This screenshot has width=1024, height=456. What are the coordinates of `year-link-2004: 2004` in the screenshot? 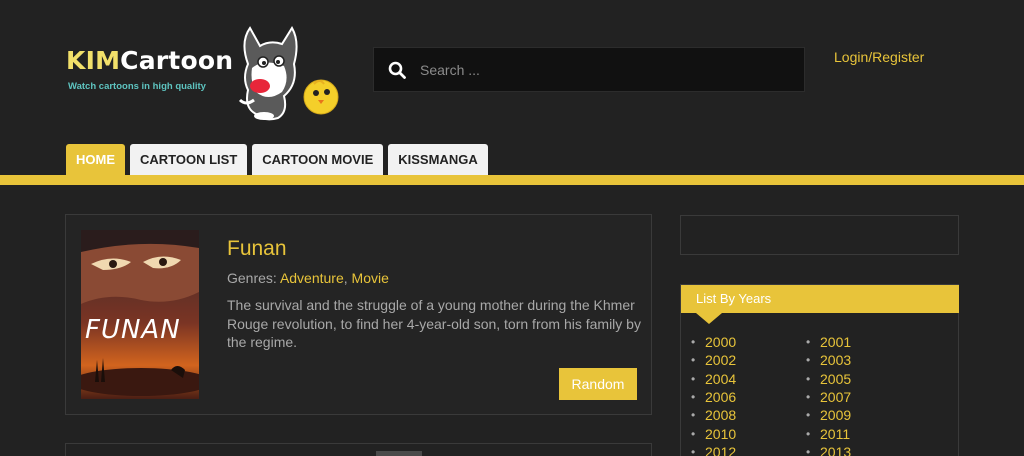 It's located at (748, 379).